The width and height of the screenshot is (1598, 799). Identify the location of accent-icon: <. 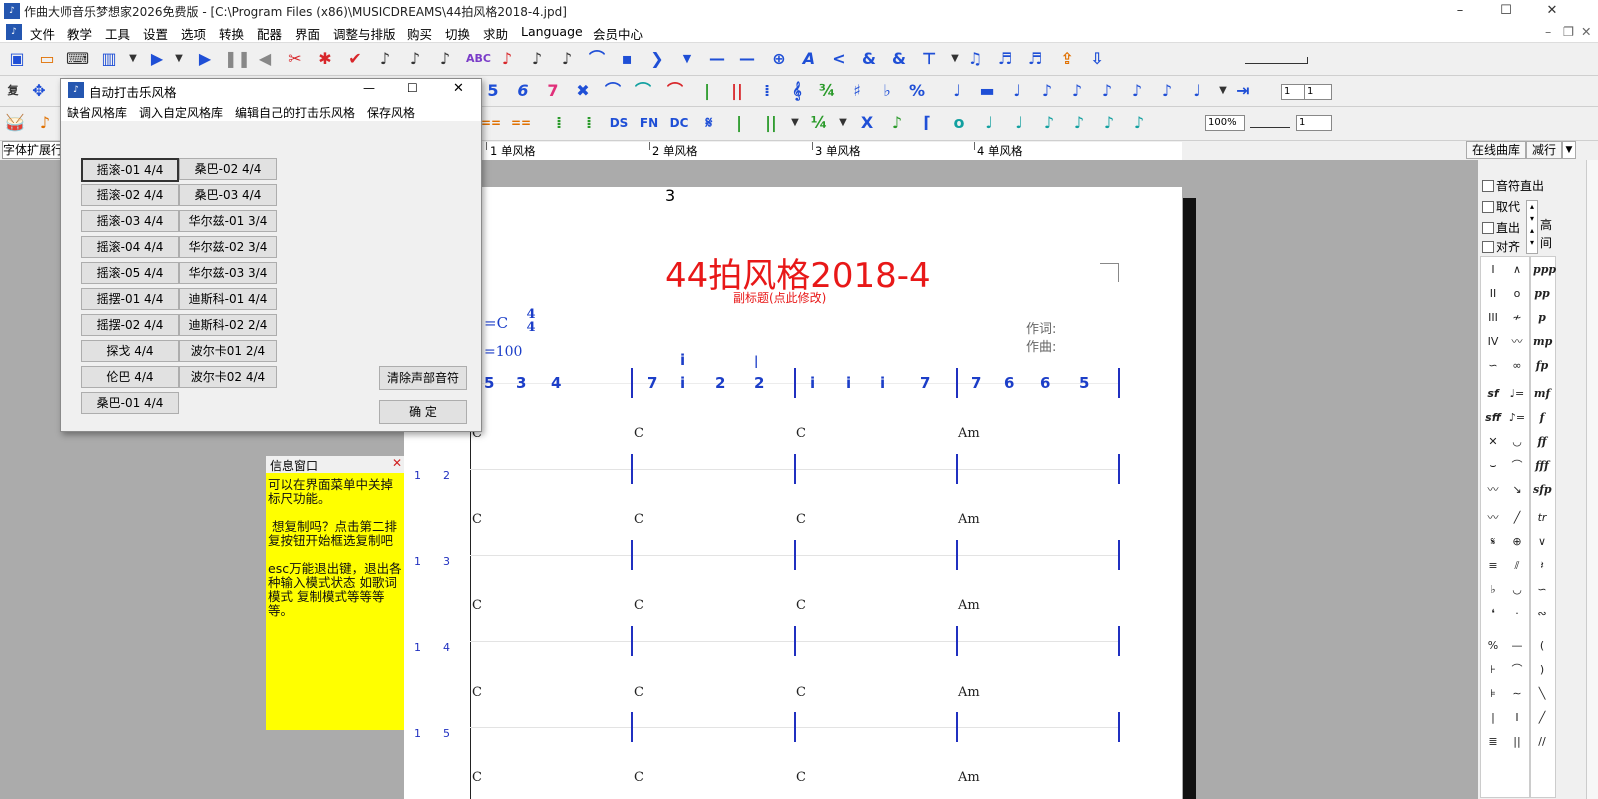
(839, 59).